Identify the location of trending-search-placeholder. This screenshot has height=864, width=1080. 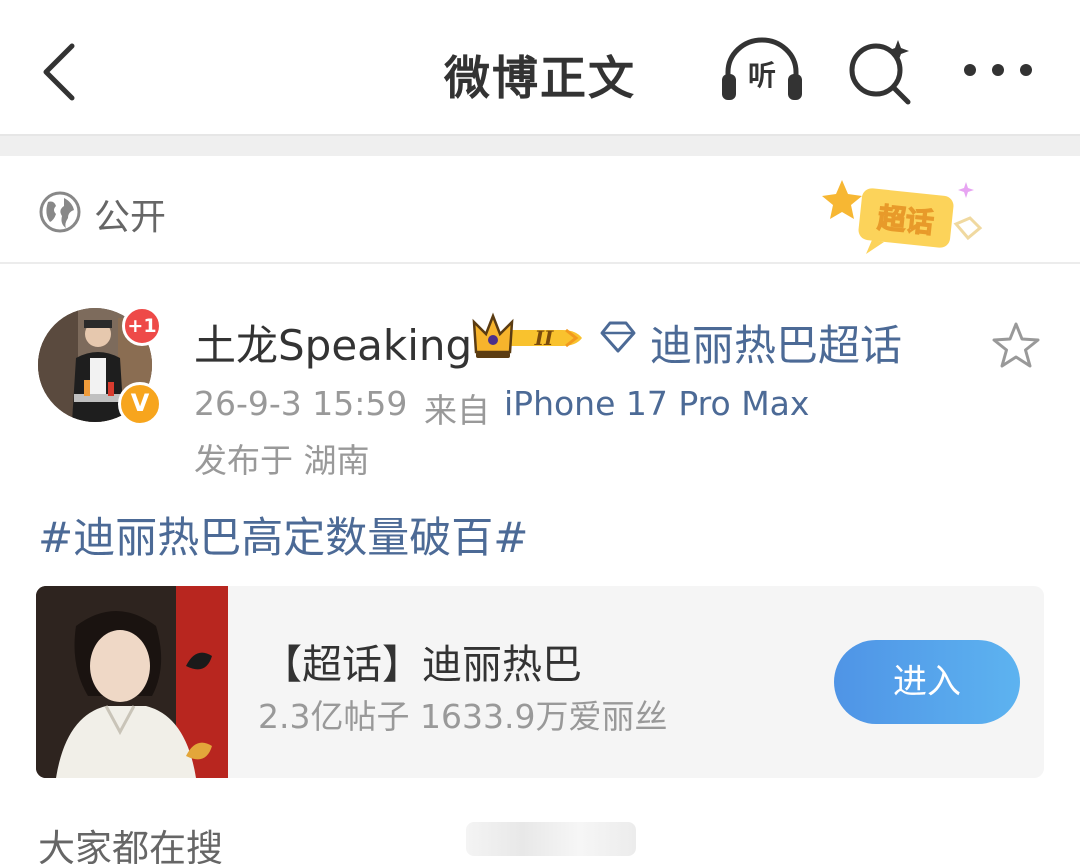
(551, 839).